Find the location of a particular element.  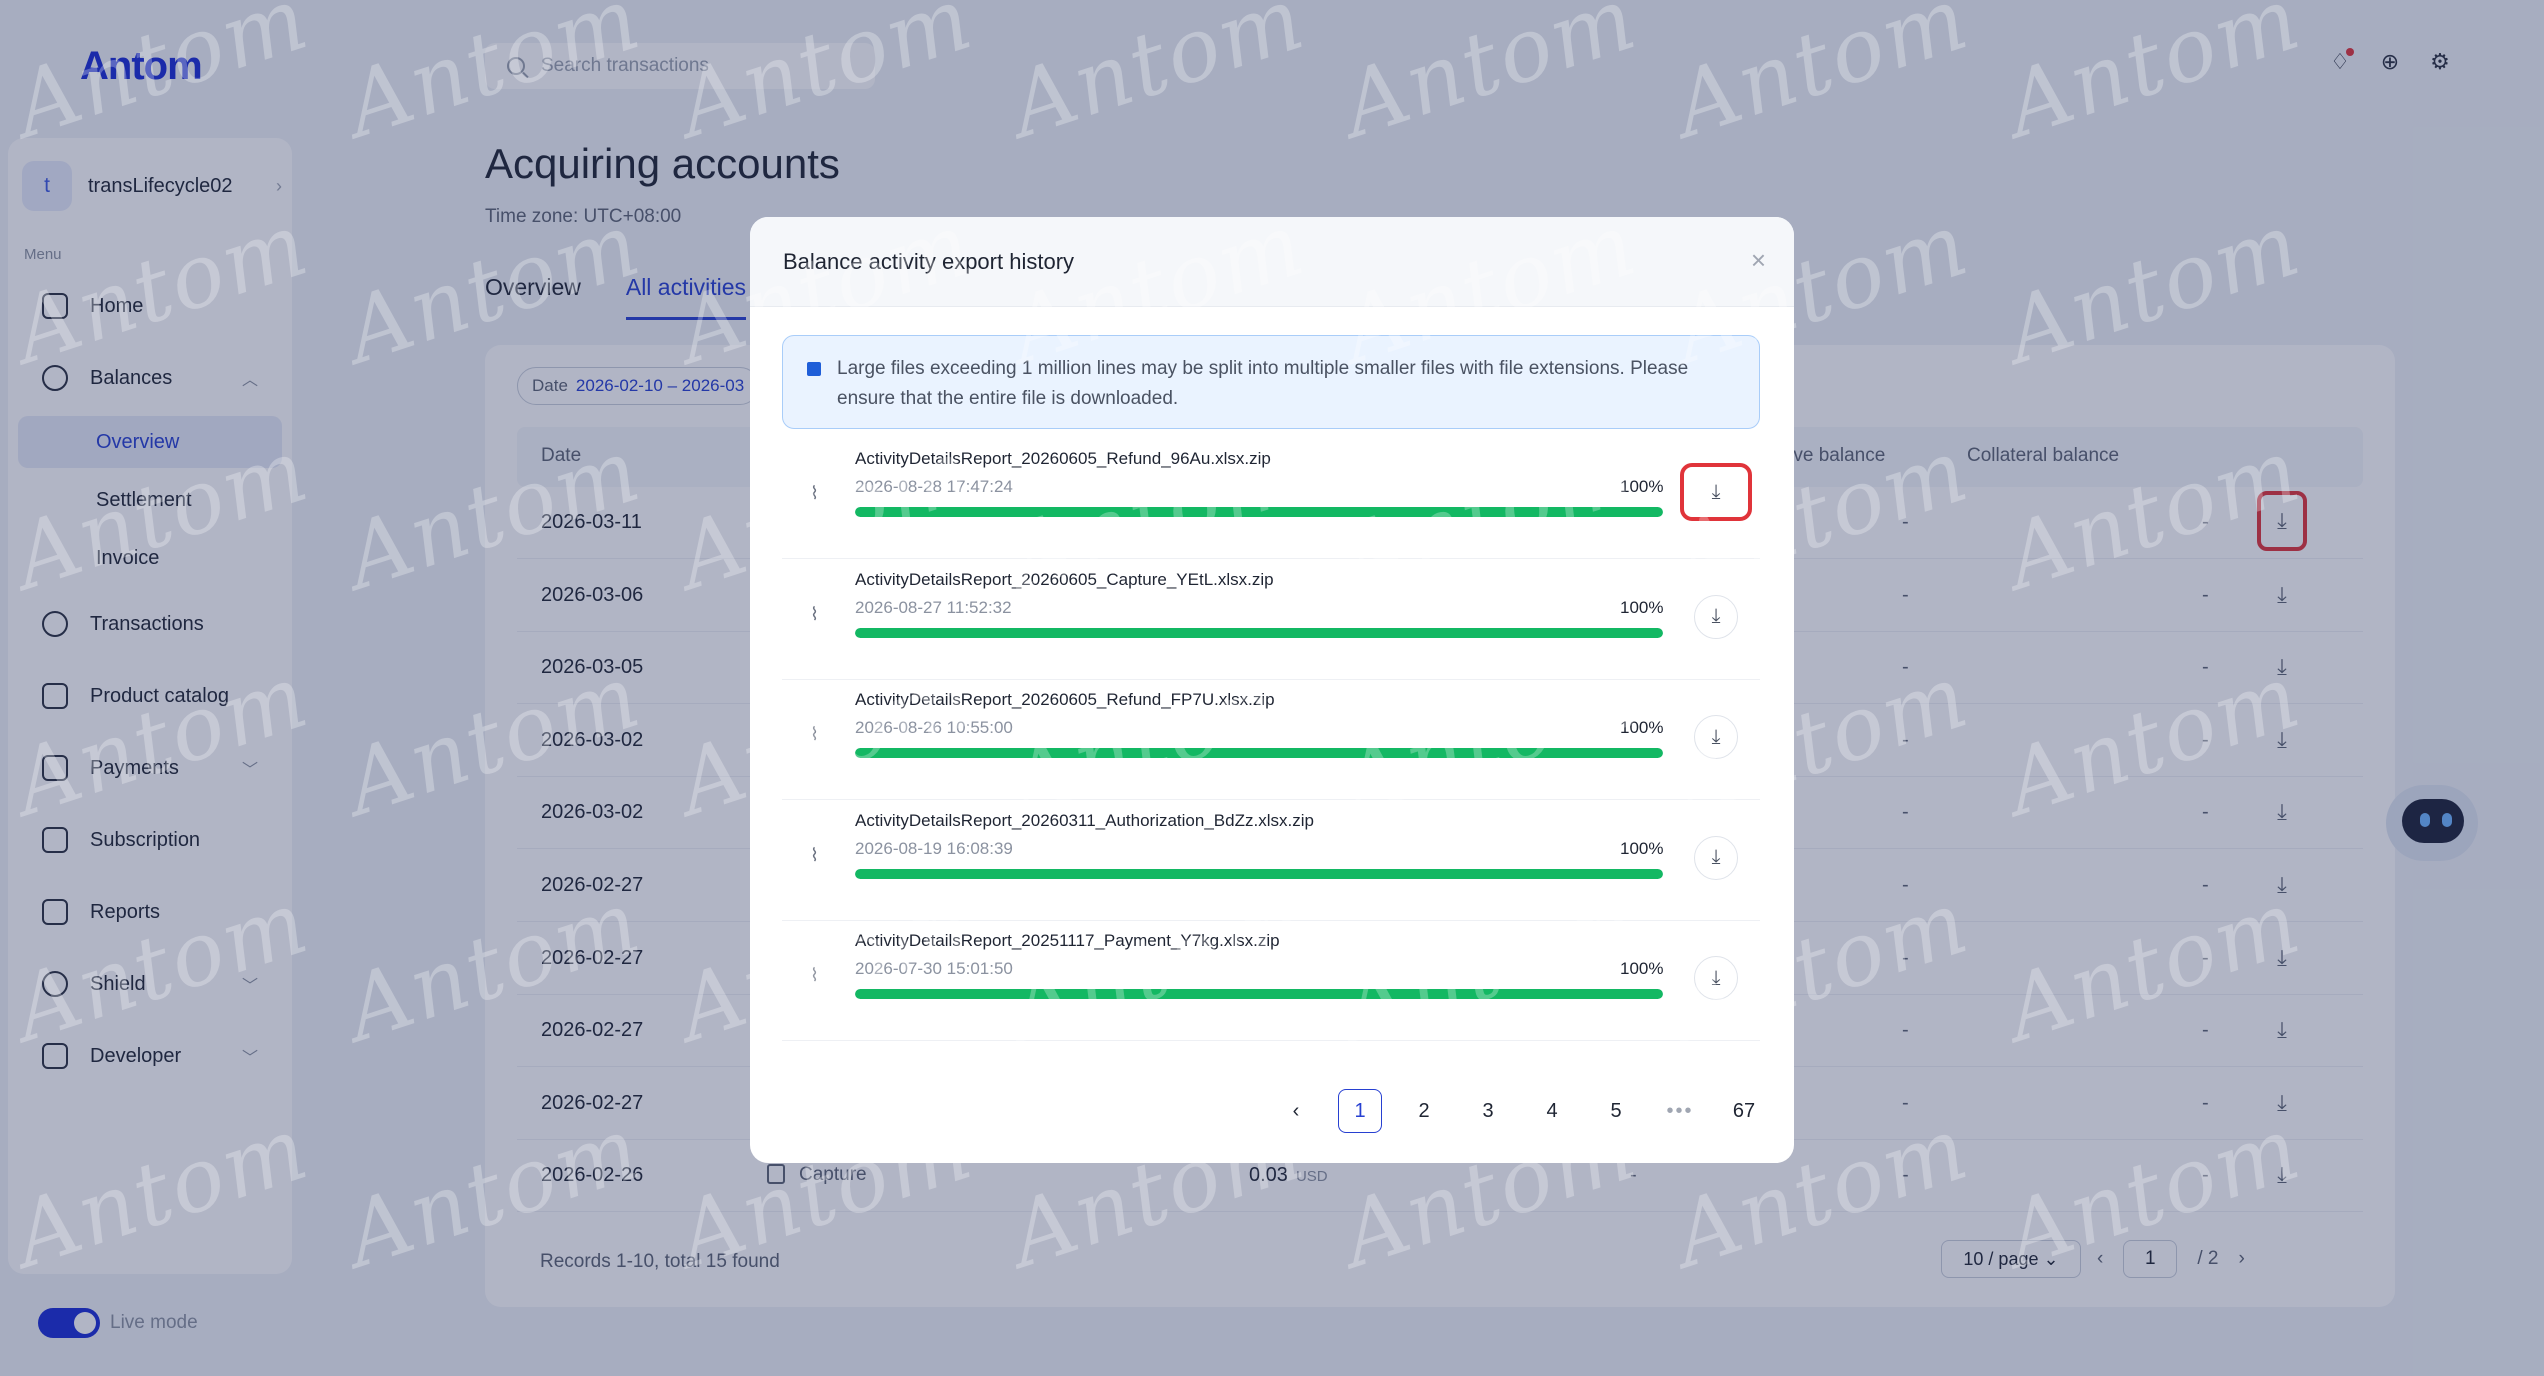

pagination-ellipsis: ••• is located at coordinates (1680, 1111).